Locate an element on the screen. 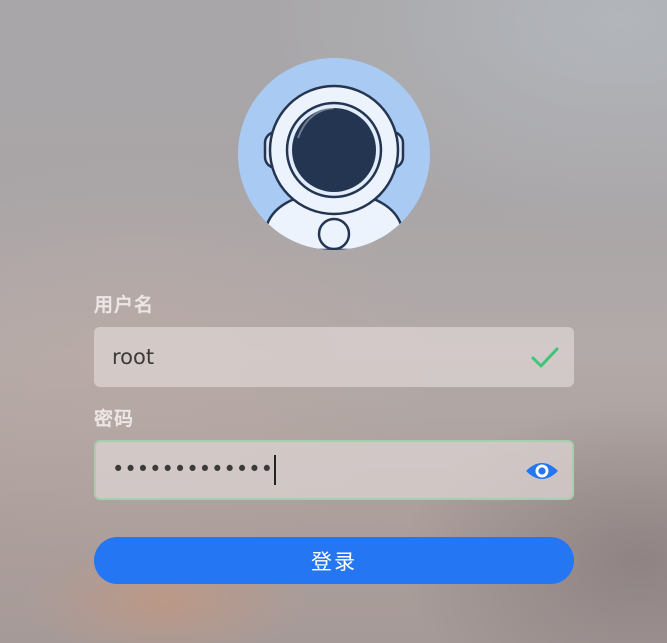  username-value: root is located at coordinates (133, 357).